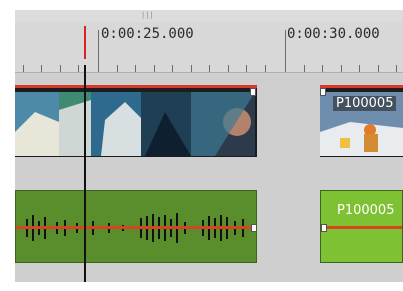 This screenshot has width=403, height=291. What do you see at coordinates (85, 42) in the screenshot?
I see `playhead-marker` at bounding box center [85, 42].